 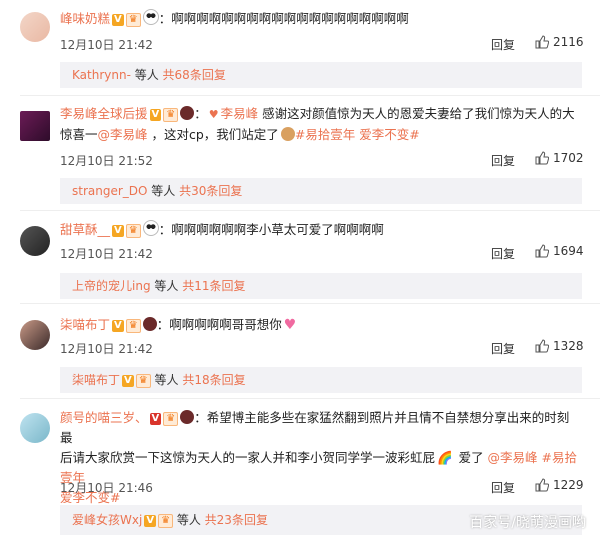 What do you see at coordinates (568, 42) in the screenshot?
I see `like-count: 2116` at bounding box center [568, 42].